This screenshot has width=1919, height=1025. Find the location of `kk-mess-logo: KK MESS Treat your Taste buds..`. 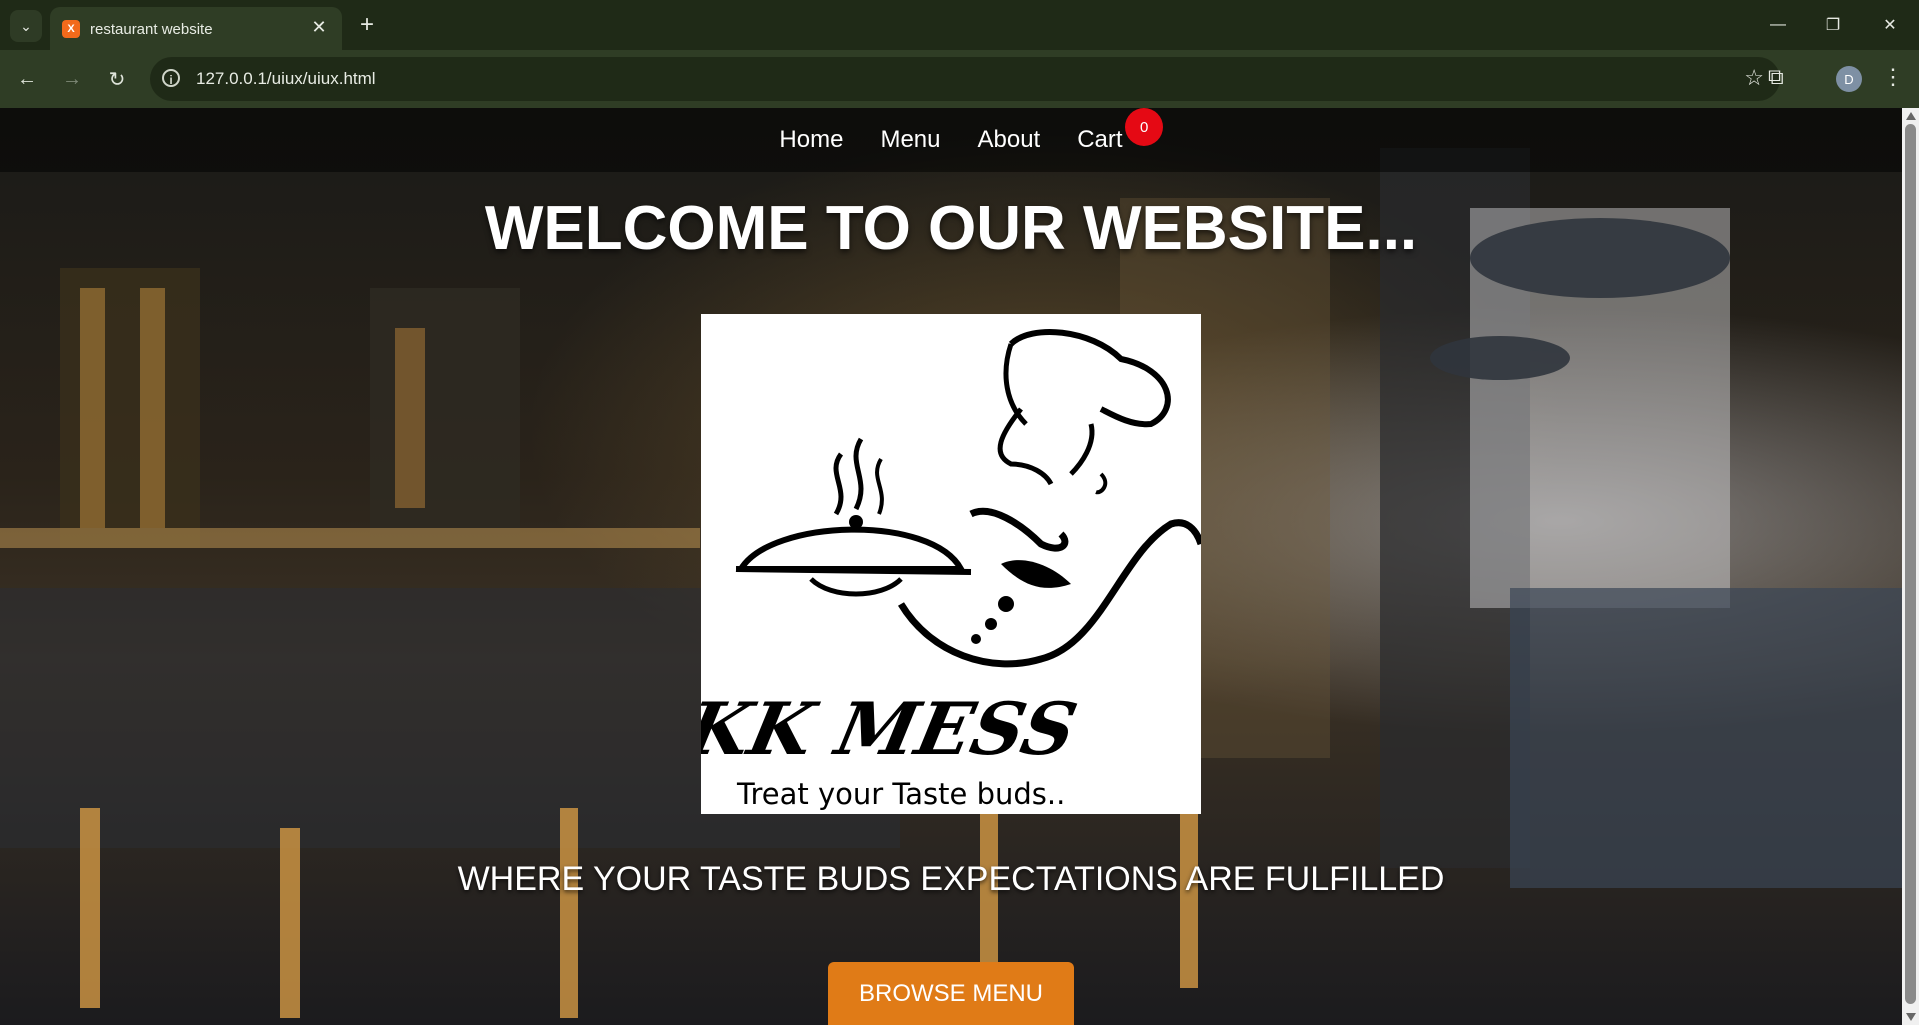

kk-mess-logo: KK MESS Treat your Taste buds.. is located at coordinates (941, 564).